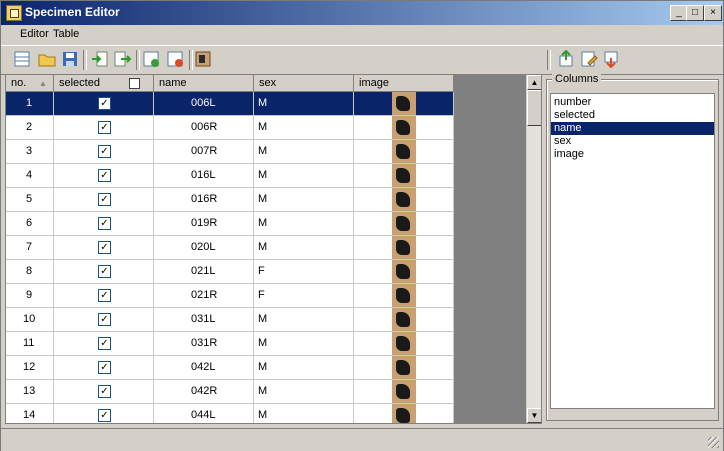 Image resolution: width=724 pixels, height=451 pixels. Describe the element at coordinates (589, 59) in the screenshot. I see `edit-column-icon` at that location.